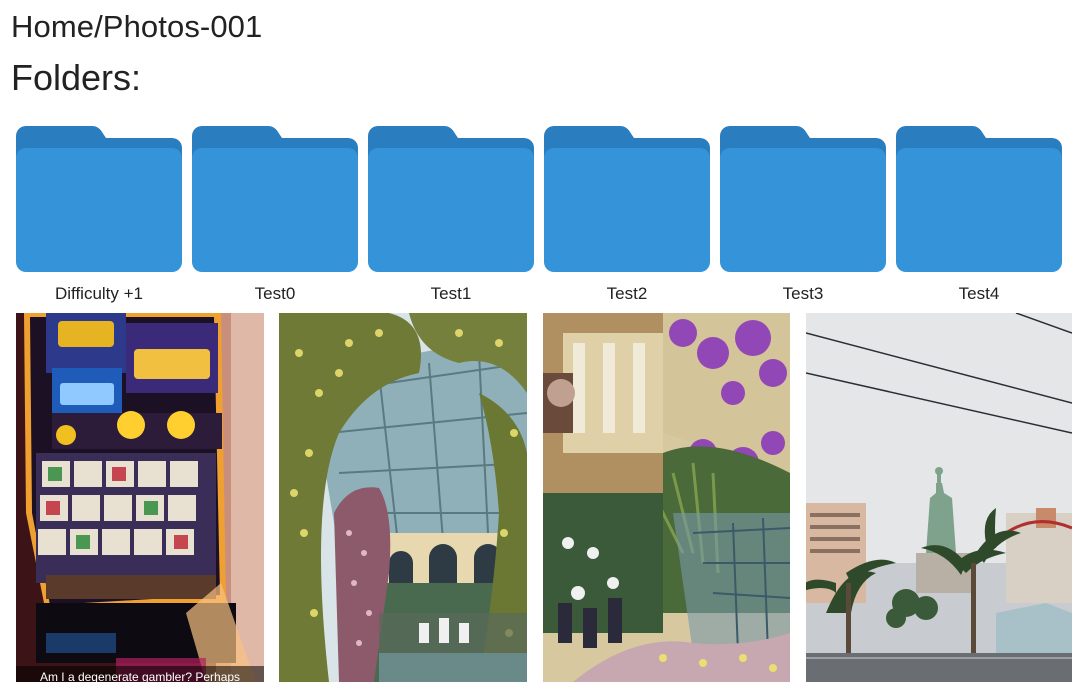 This screenshot has width=1072, height=682. What do you see at coordinates (76, 77) in the screenshot?
I see `folders-heading: Folders:` at bounding box center [76, 77].